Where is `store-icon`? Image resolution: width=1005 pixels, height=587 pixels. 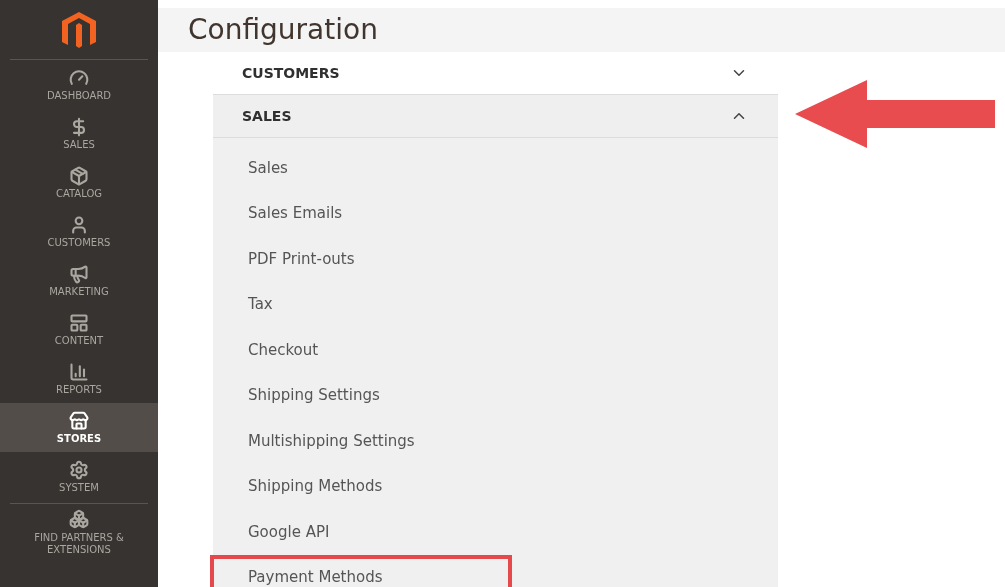
store-icon is located at coordinates (79, 421).